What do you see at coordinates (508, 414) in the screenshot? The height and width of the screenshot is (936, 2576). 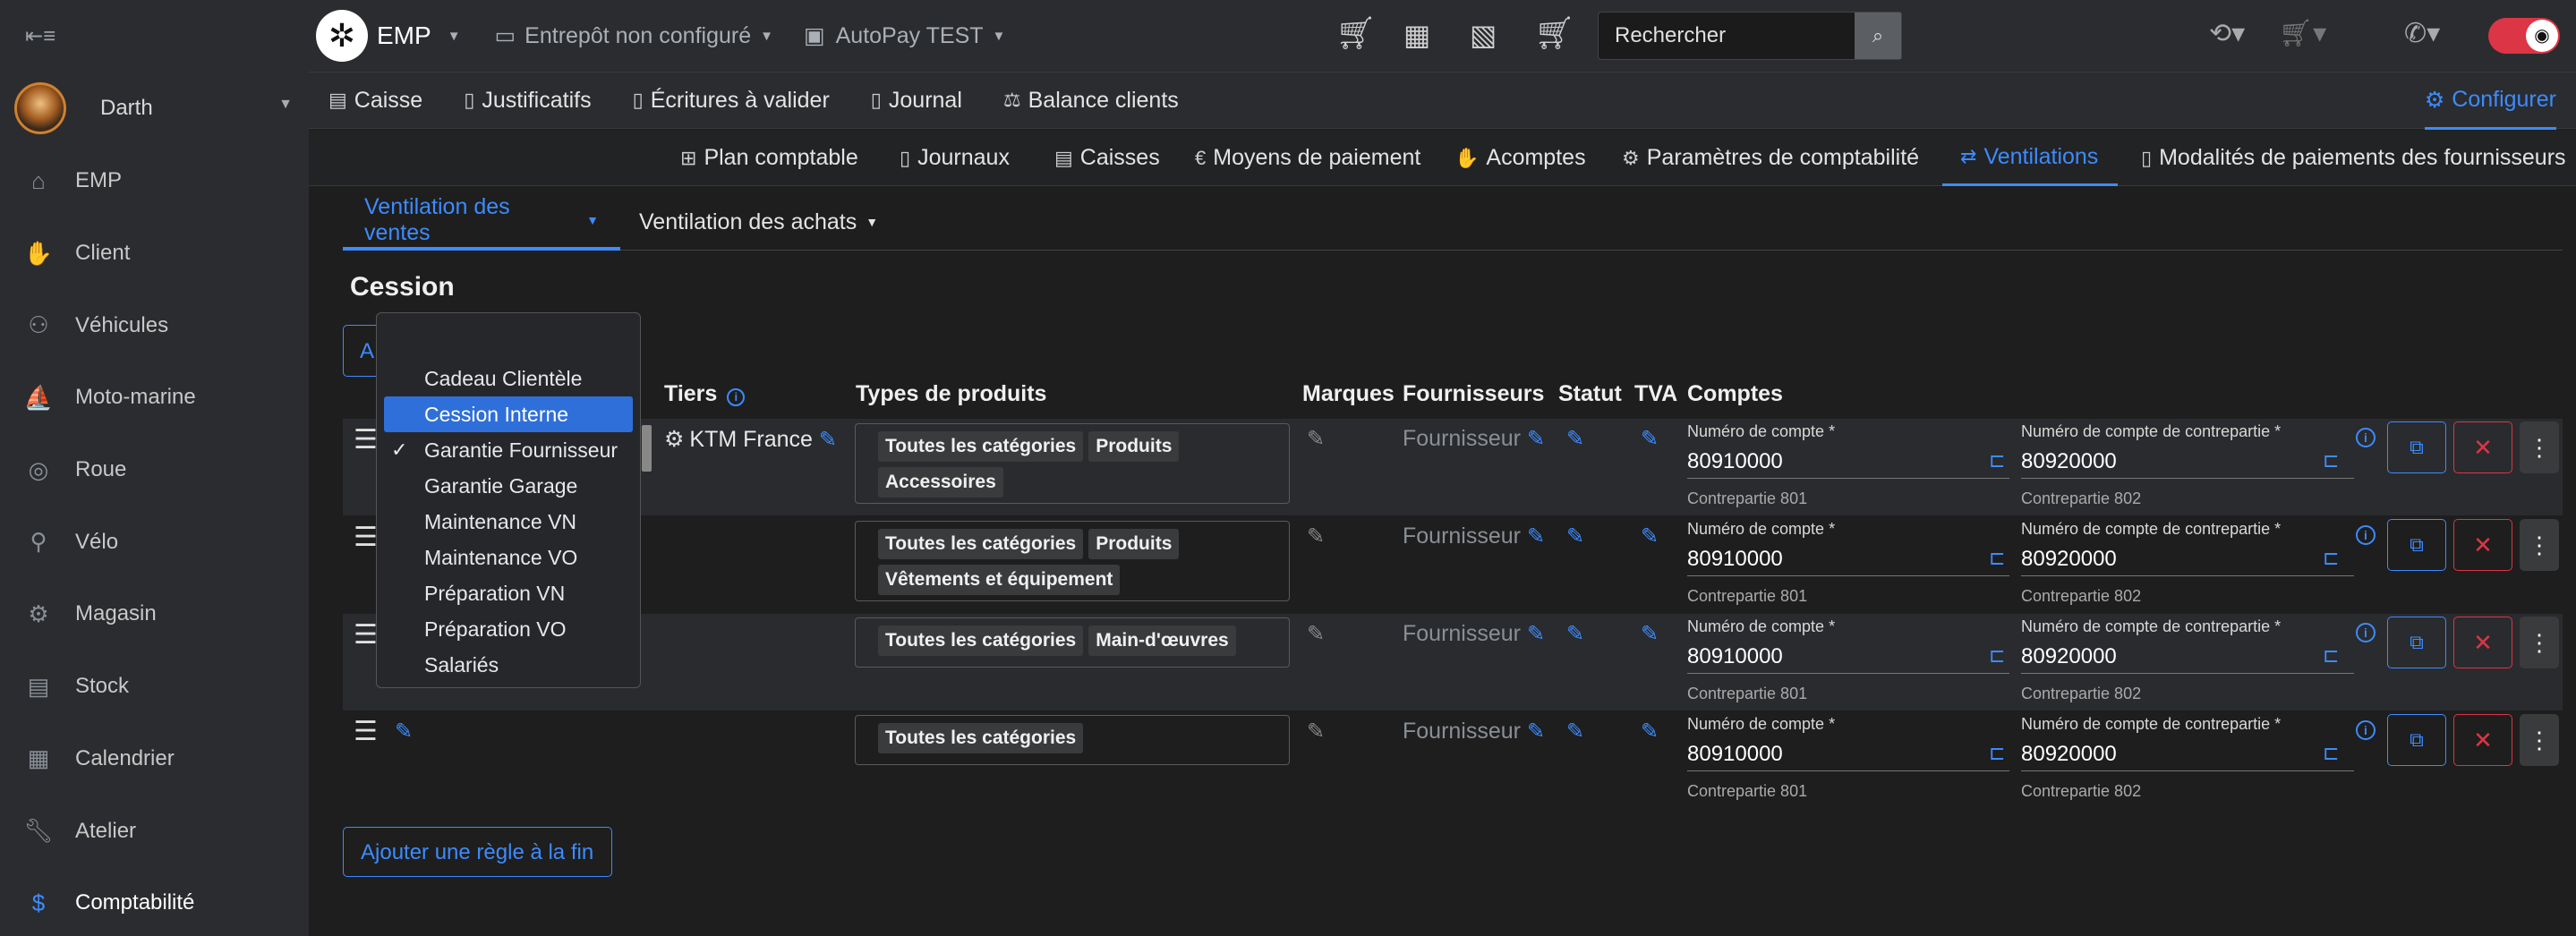 I see `option-cession-interne: Cession Interne` at bounding box center [508, 414].